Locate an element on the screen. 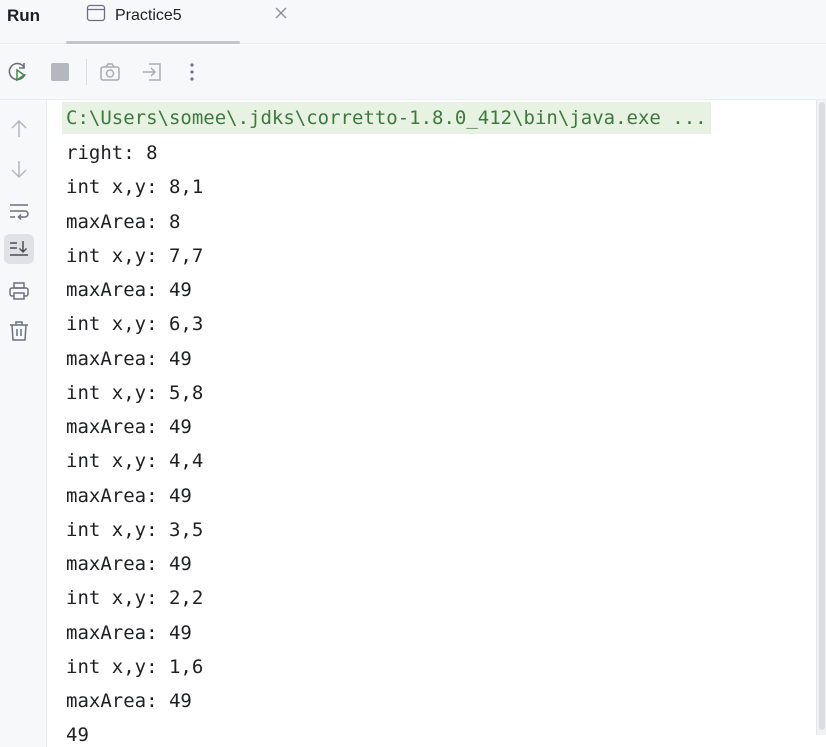  console-side-toolbar is located at coordinates (23, 423).